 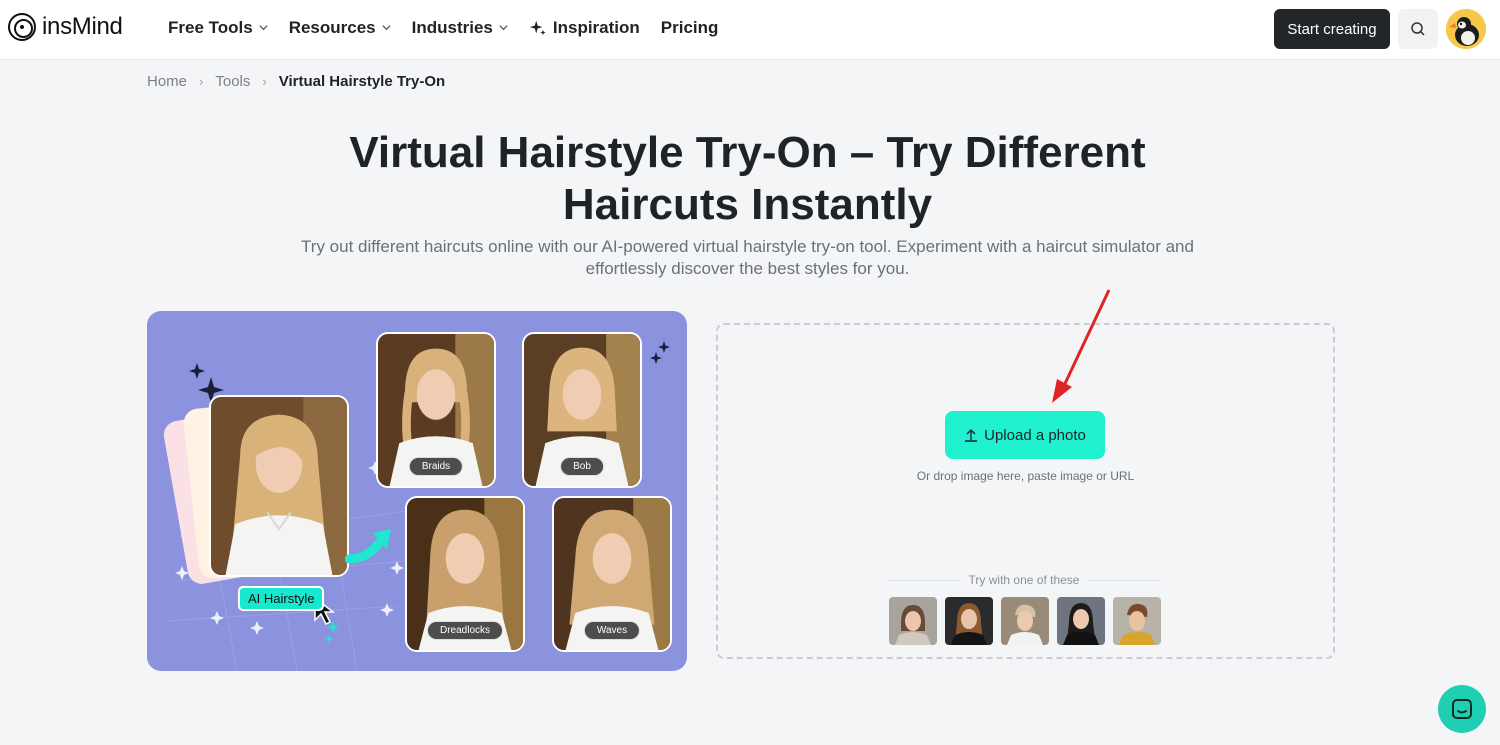 I want to click on style-thumb-bob: Bob, so click(x=582, y=410).